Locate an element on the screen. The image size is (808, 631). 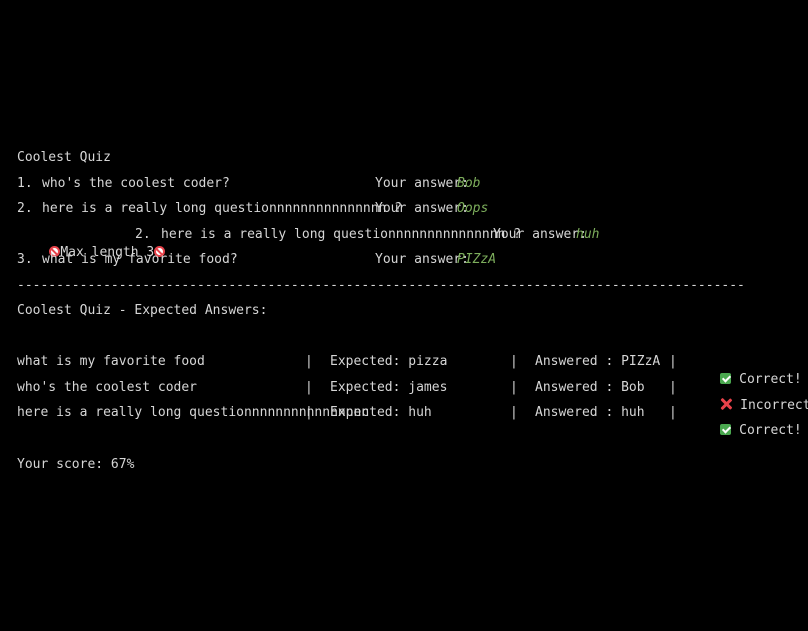
result-expected: Expected: huh is located at coordinates (381, 412).